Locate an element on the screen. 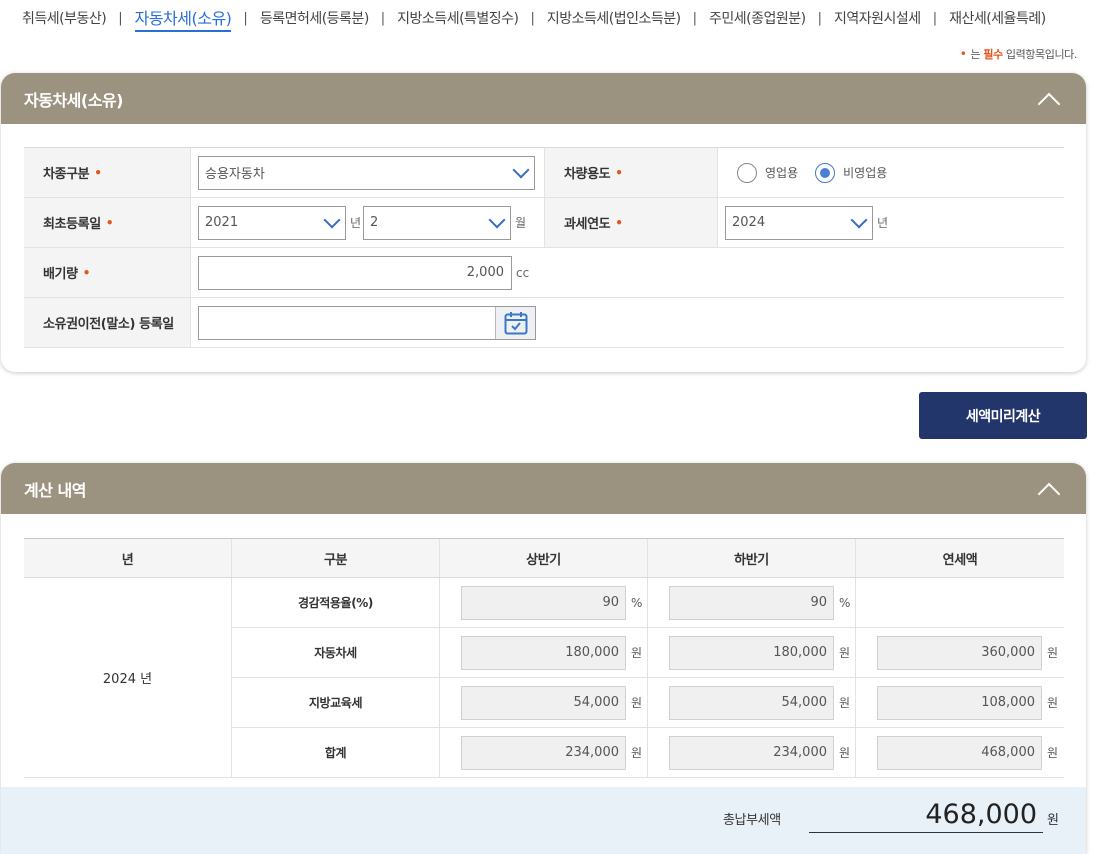 The height and width of the screenshot is (854, 1095). required-note: • 는 필수 입력항목입니다. is located at coordinates (1018, 54).